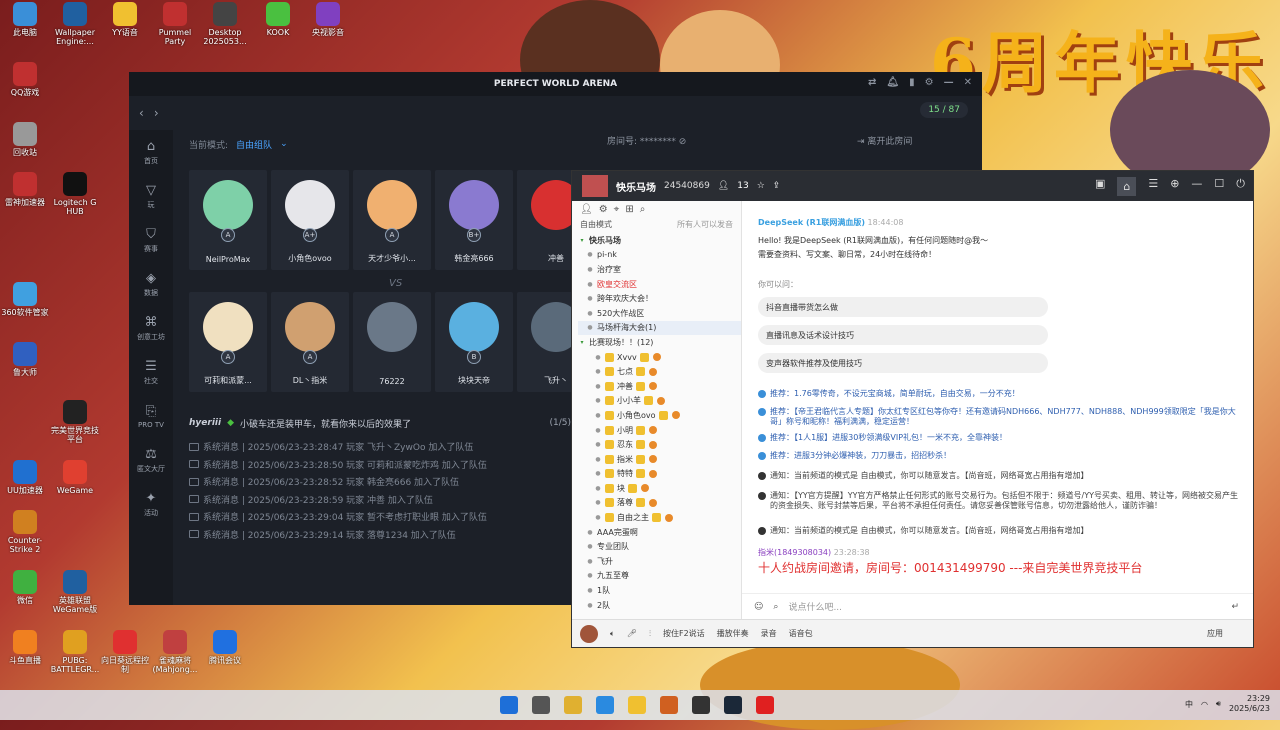 The height and width of the screenshot is (730, 1280). What do you see at coordinates (1174, 186) in the screenshot?
I see `gamepad-icon: ⊕` at bounding box center [1174, 186].